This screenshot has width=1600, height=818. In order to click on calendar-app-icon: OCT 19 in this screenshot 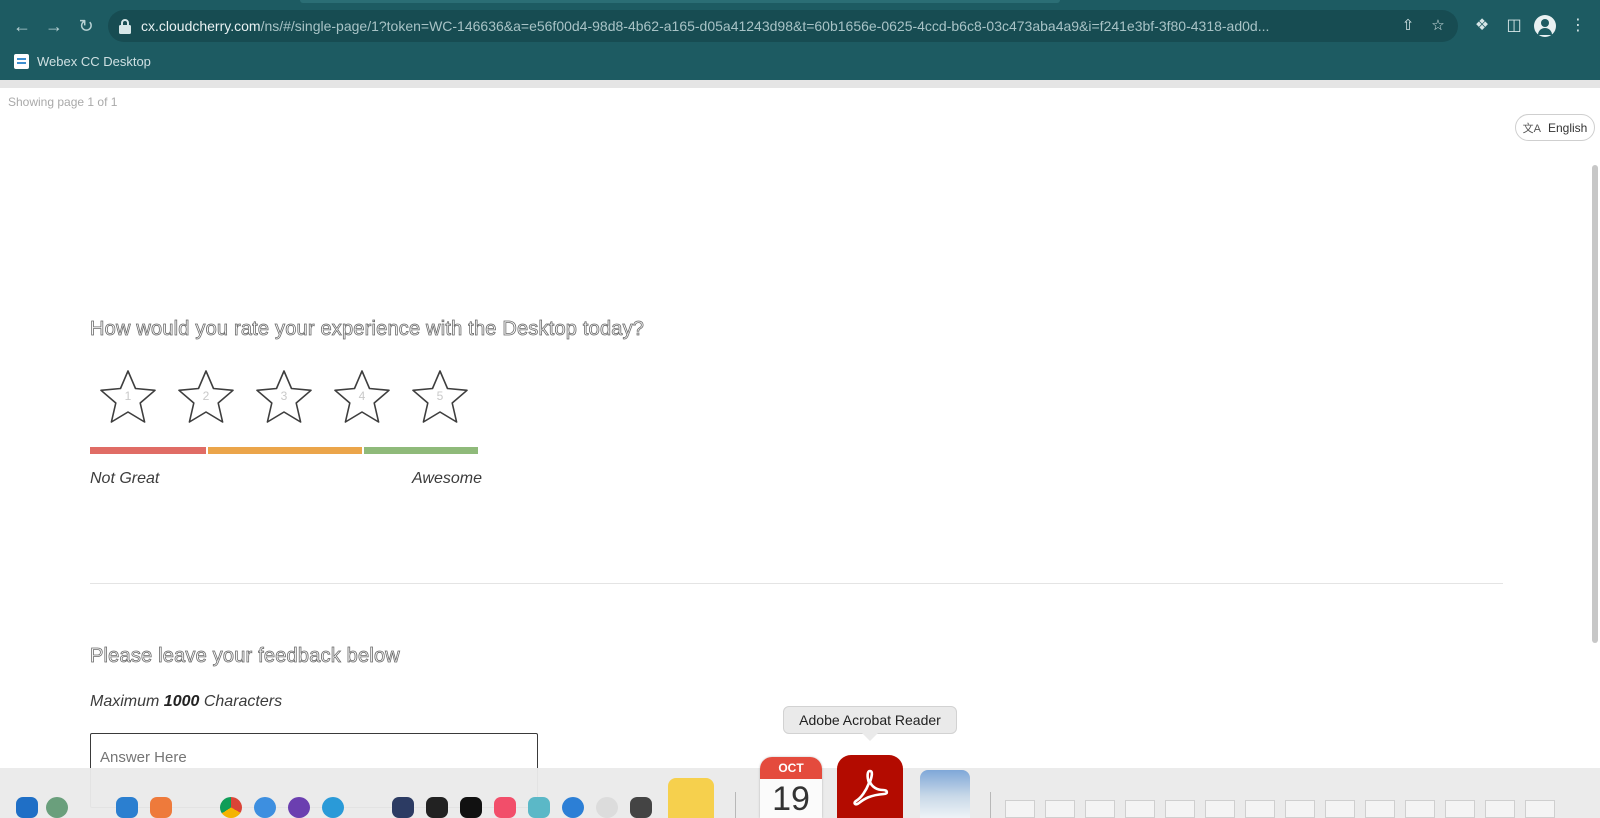, I will do `click(791, 787)`.